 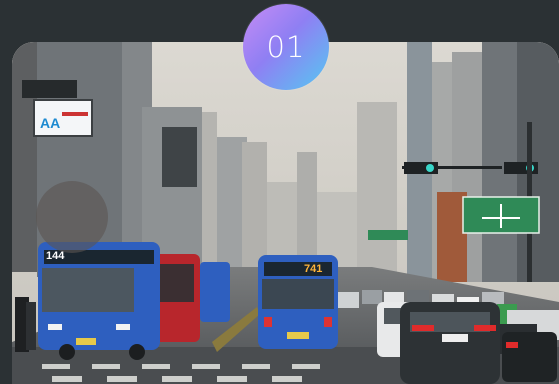 I want to click on svg-text: AA, so click(x=50, y=123).